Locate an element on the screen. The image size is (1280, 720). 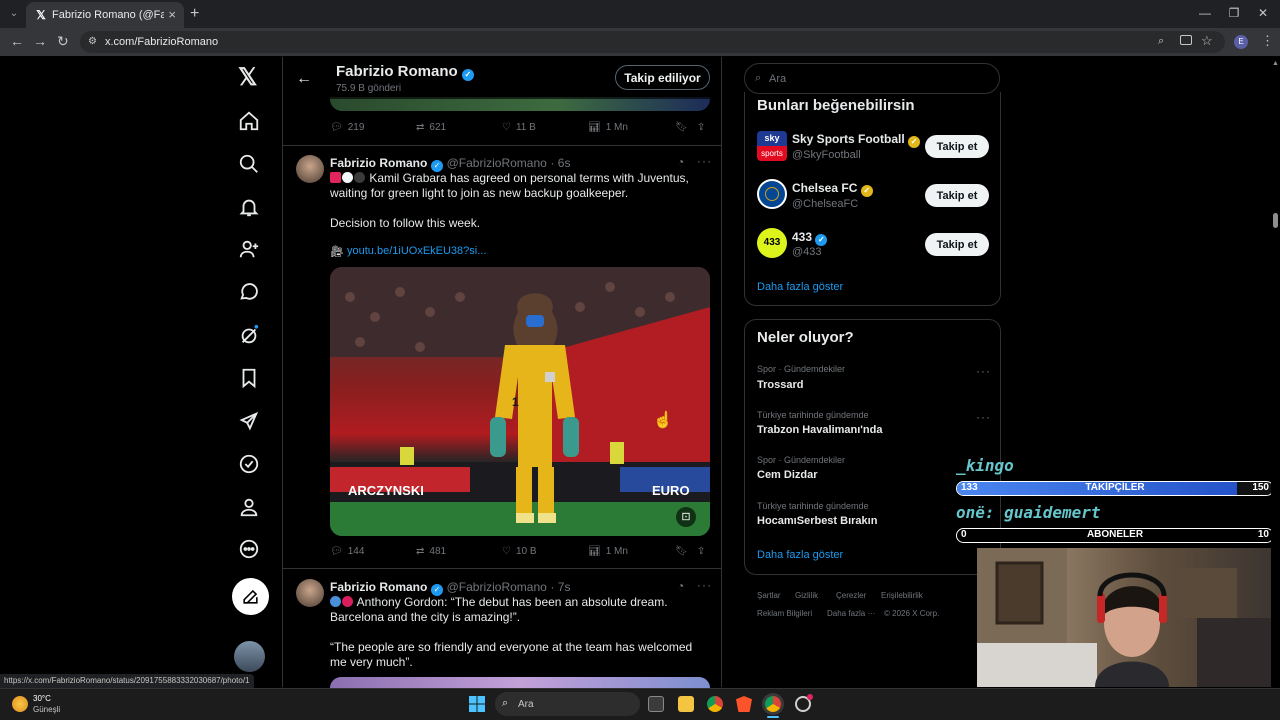
footer-link: Gizlilik is located at coordinates (806, 595).